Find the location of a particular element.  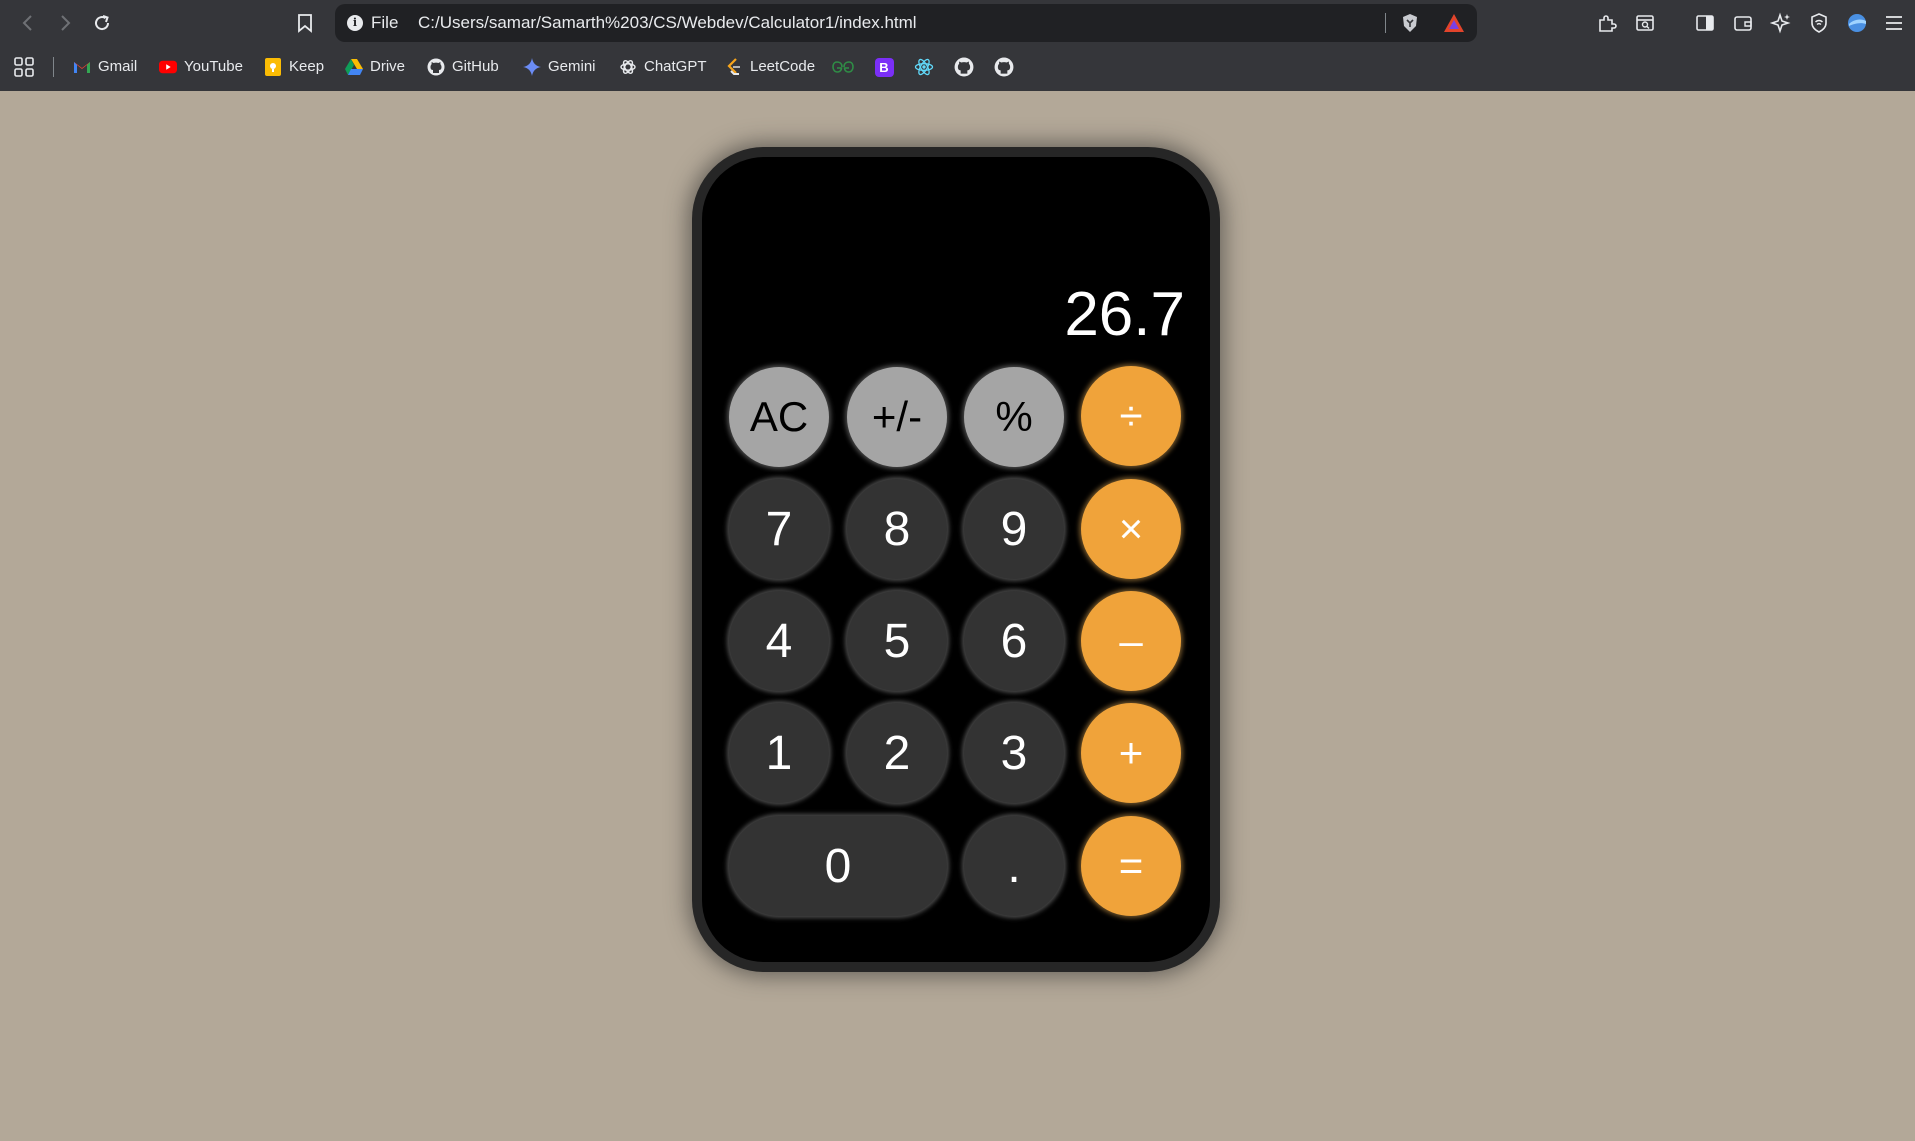

digit-7-button: 7 is located at coordinates (779, 529).